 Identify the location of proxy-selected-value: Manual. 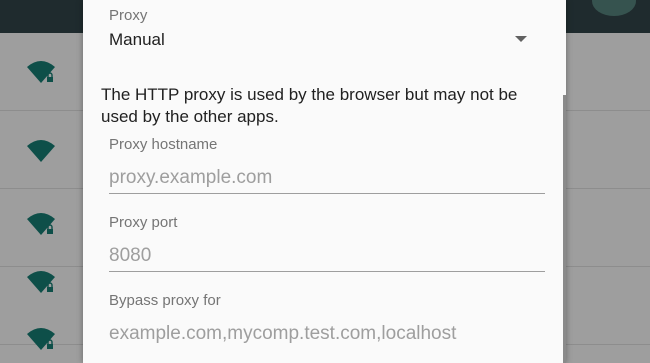
(137, 39).